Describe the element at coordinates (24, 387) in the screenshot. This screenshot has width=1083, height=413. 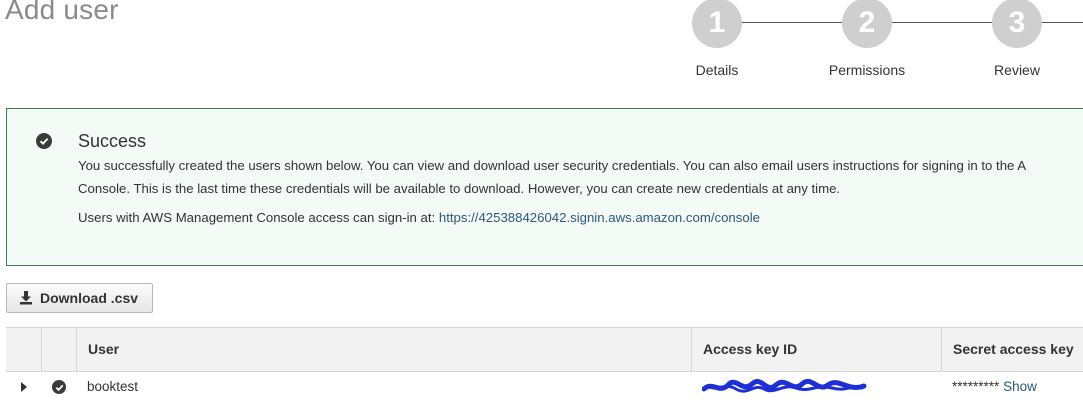
I see `expand-row-icon` at that location.